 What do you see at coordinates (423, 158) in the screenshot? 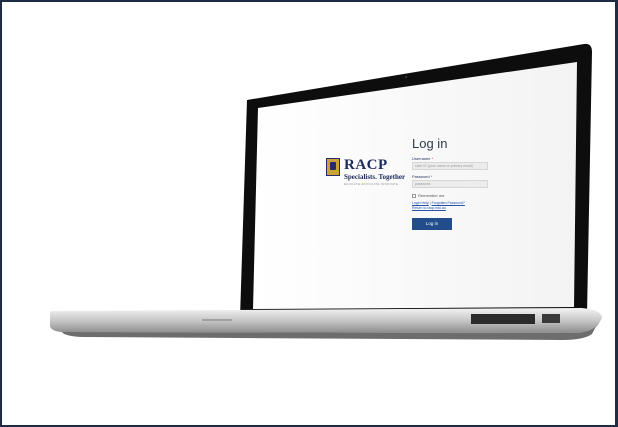
I see `username-label: Username *` at bounding box center [423, 158].